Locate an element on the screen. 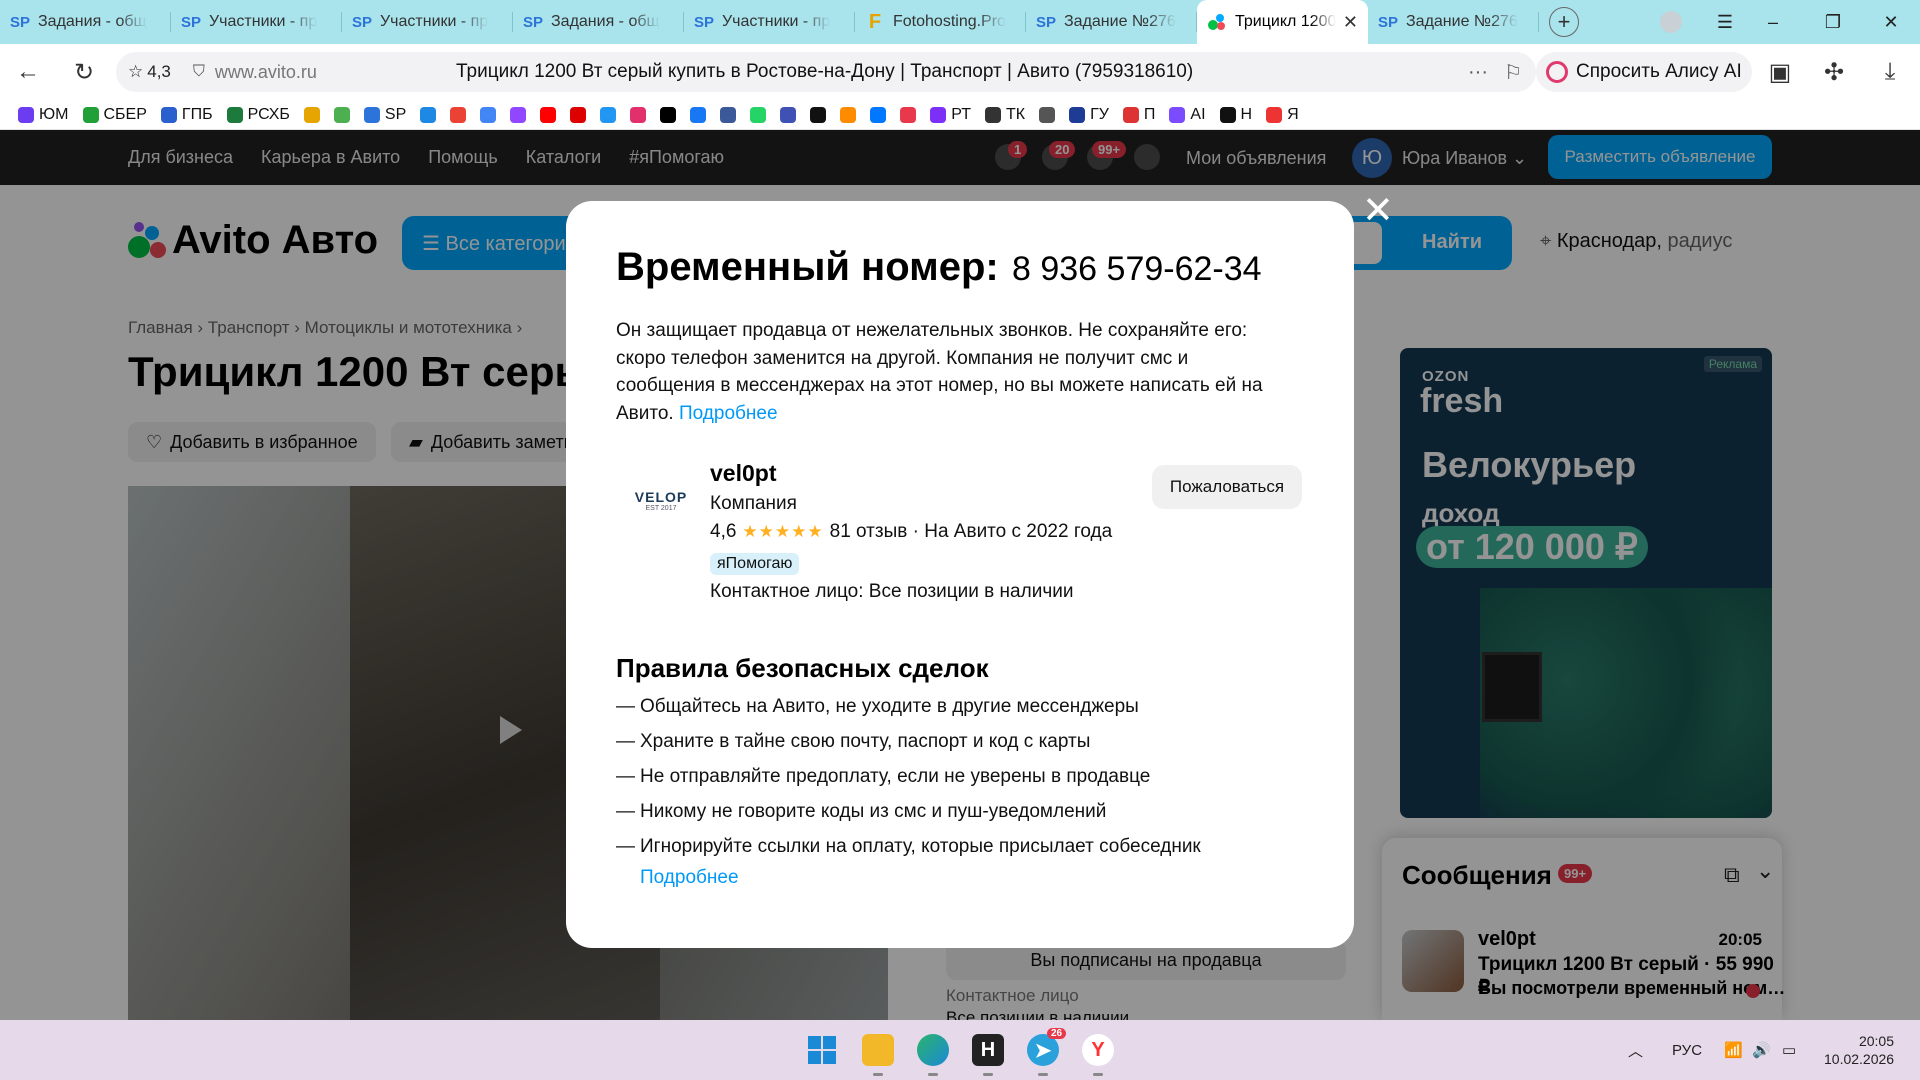  modal-title: Временный номер: is located at coordinates (807, 267).